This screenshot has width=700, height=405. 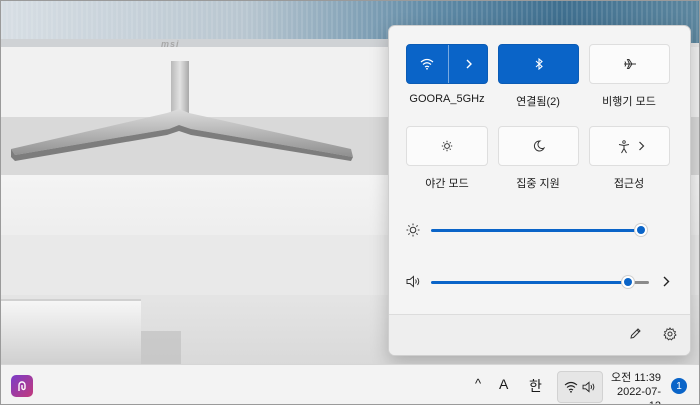 I want to click on brightness-slider-thumb, so click(x=641, y=230).